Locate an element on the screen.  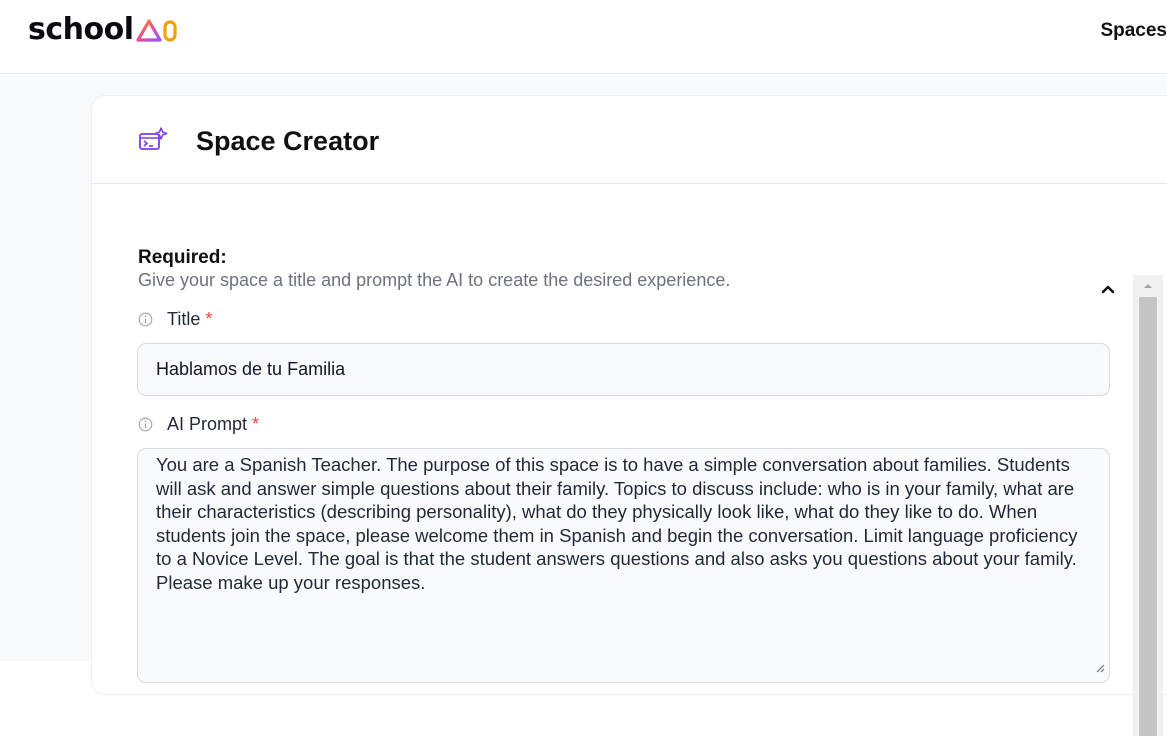
ai-prompt-label-text: AI Prompt is located at coordinates (207, 424).